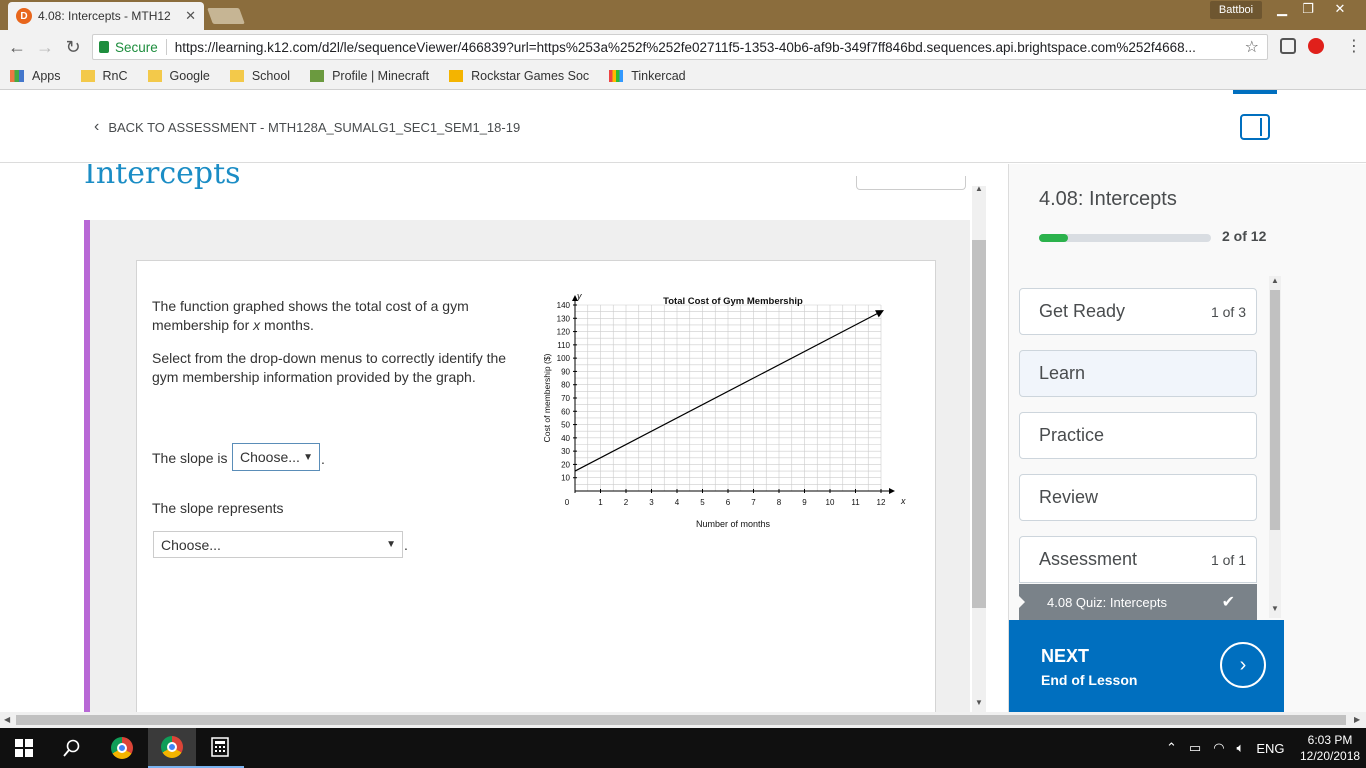  Describe the element at coordinates (647, 76) in the screenshot. I see `bookmark-tinkercad: Tinkercad` at that location.